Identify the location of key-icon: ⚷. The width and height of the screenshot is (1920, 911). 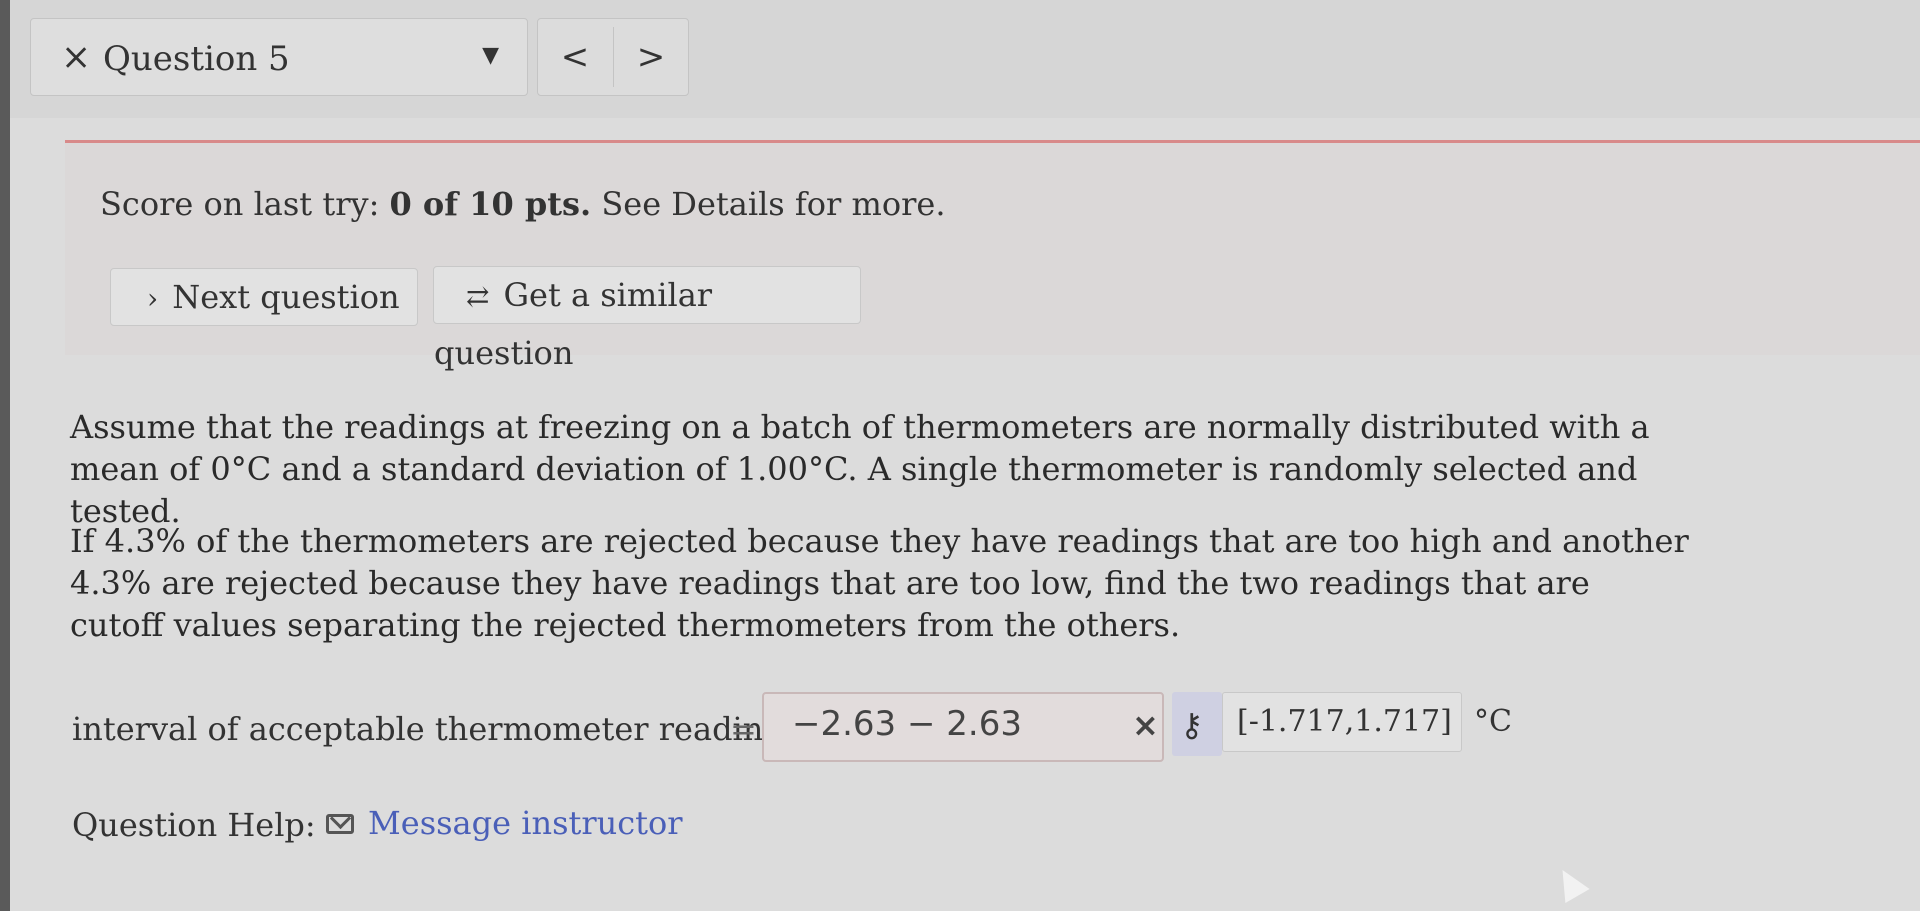
(1191, 725).